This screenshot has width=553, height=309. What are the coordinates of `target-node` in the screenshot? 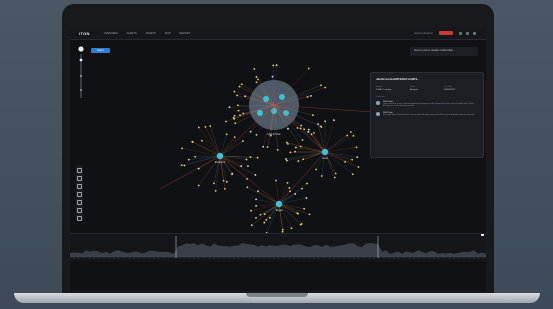 It's located at (279, 204).